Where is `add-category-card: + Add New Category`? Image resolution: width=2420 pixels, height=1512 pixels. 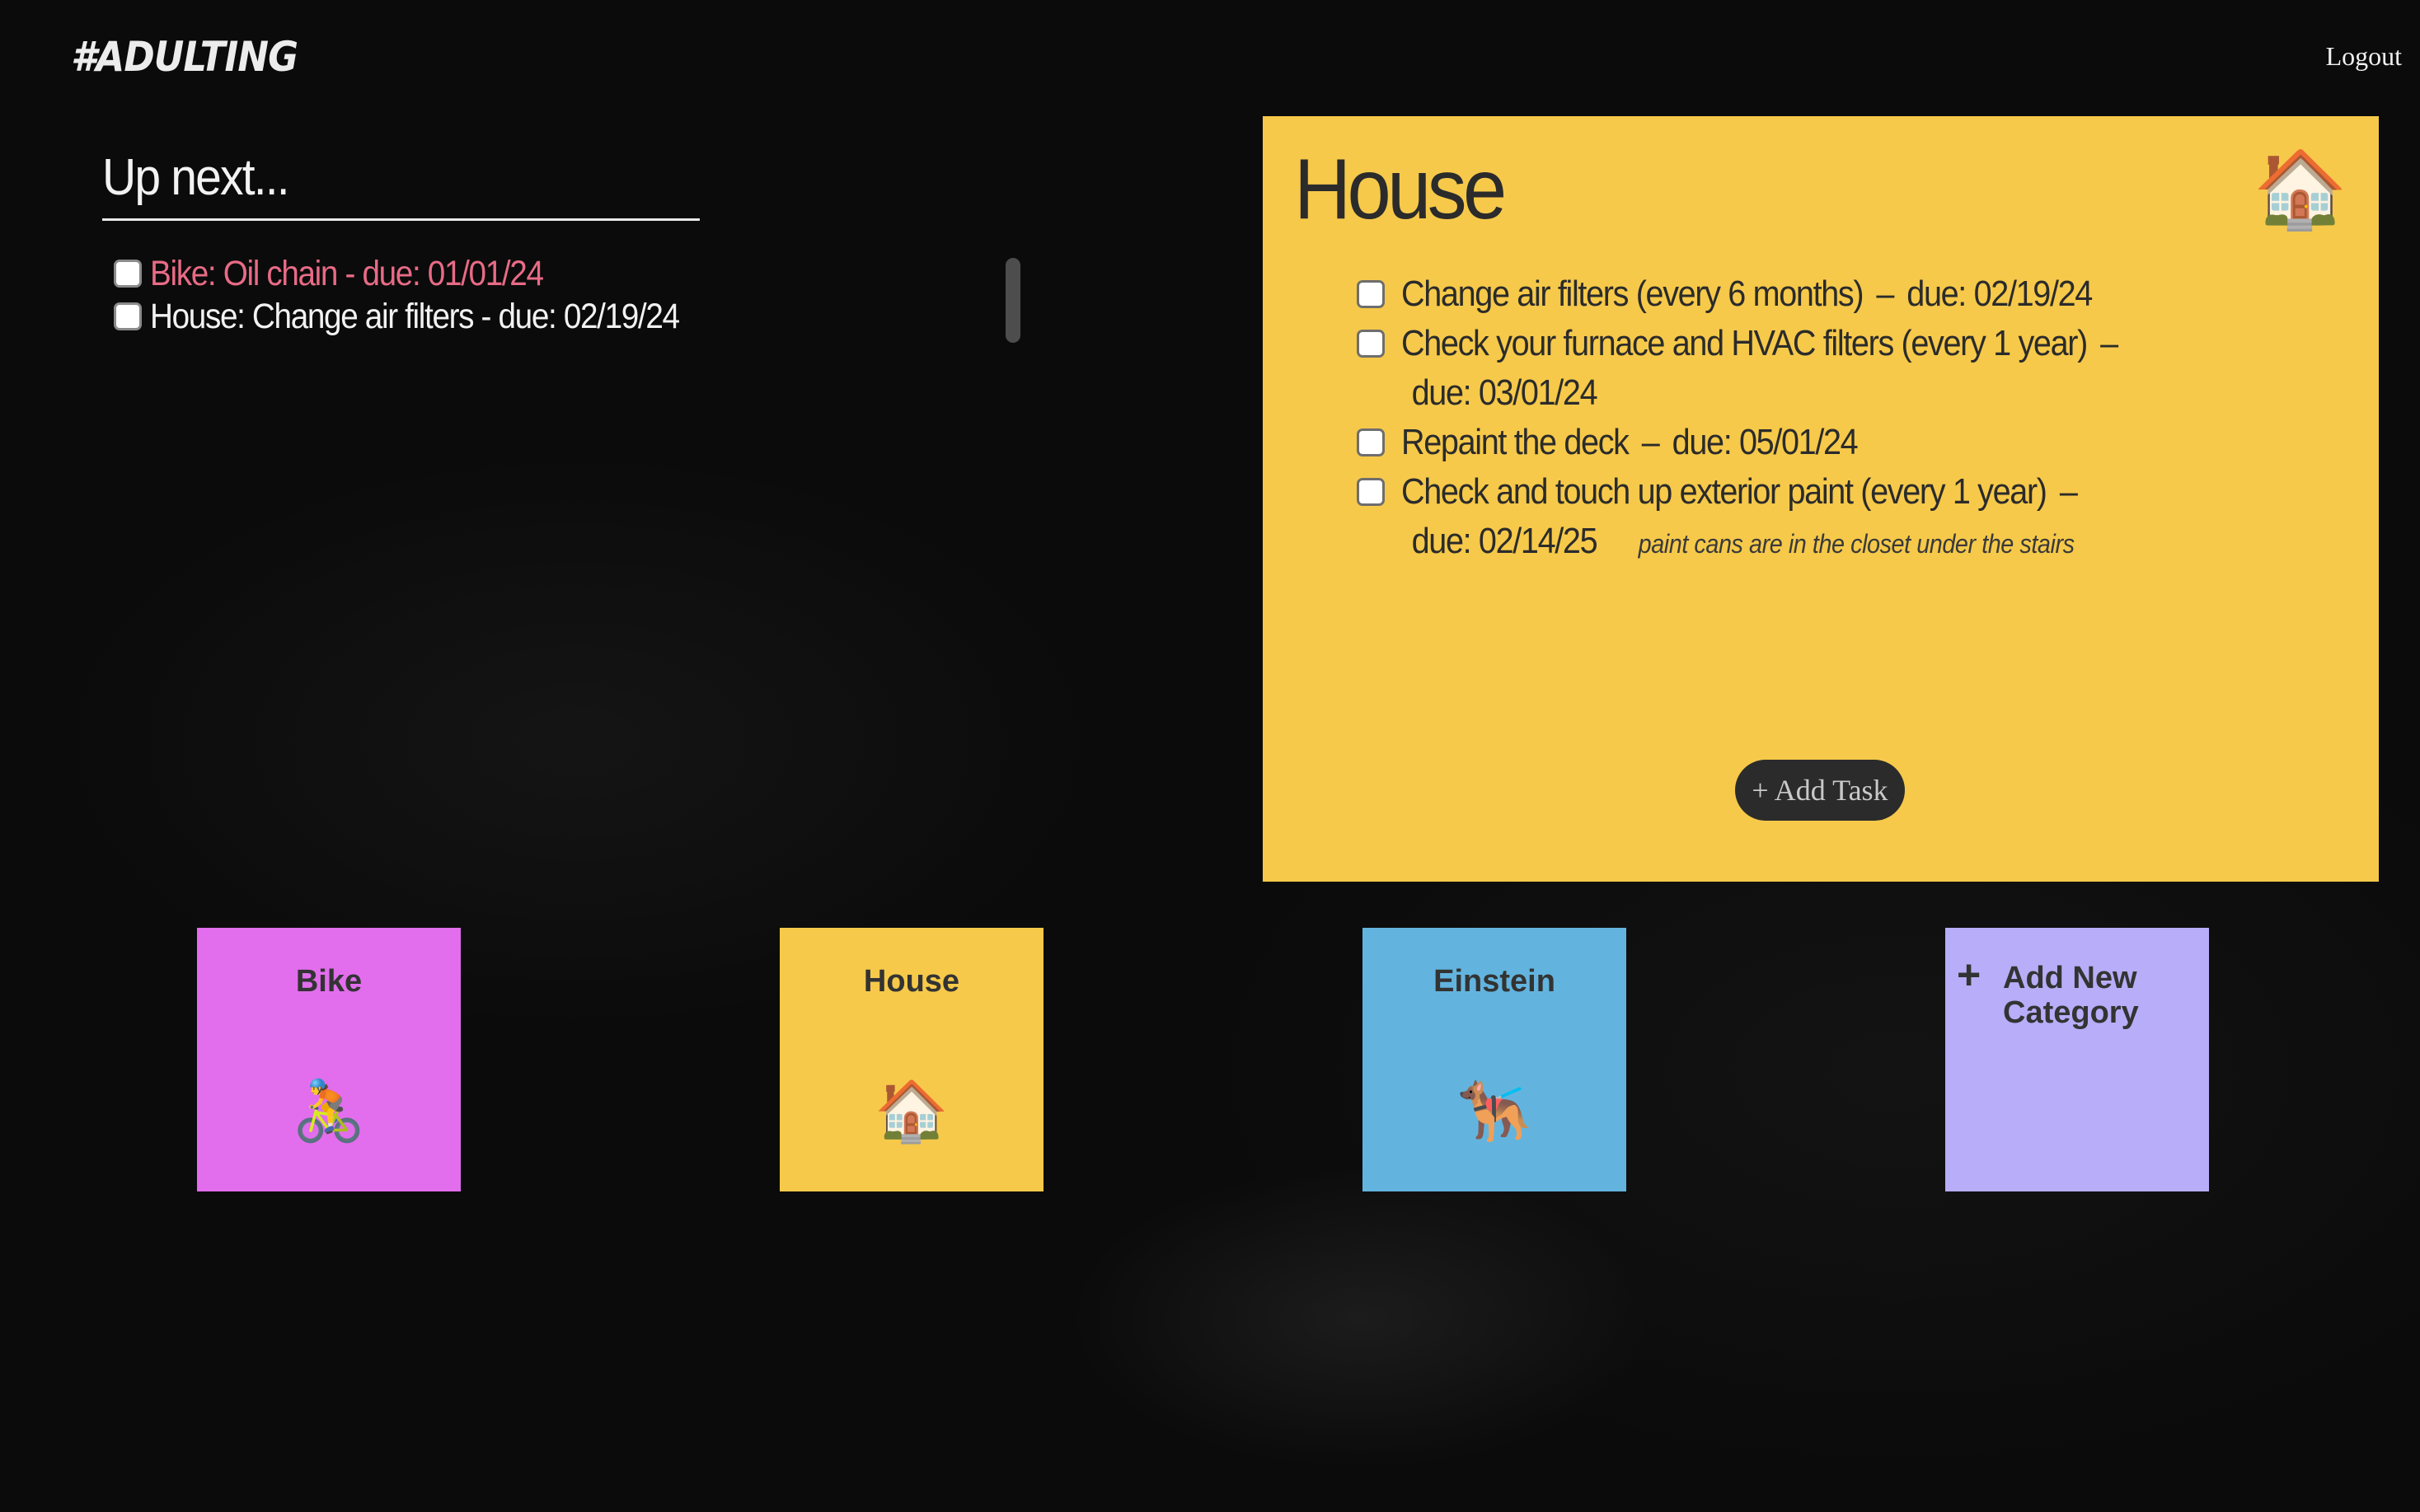
add-category-card: + Add New Category is located at coordinates (2077, 1059).